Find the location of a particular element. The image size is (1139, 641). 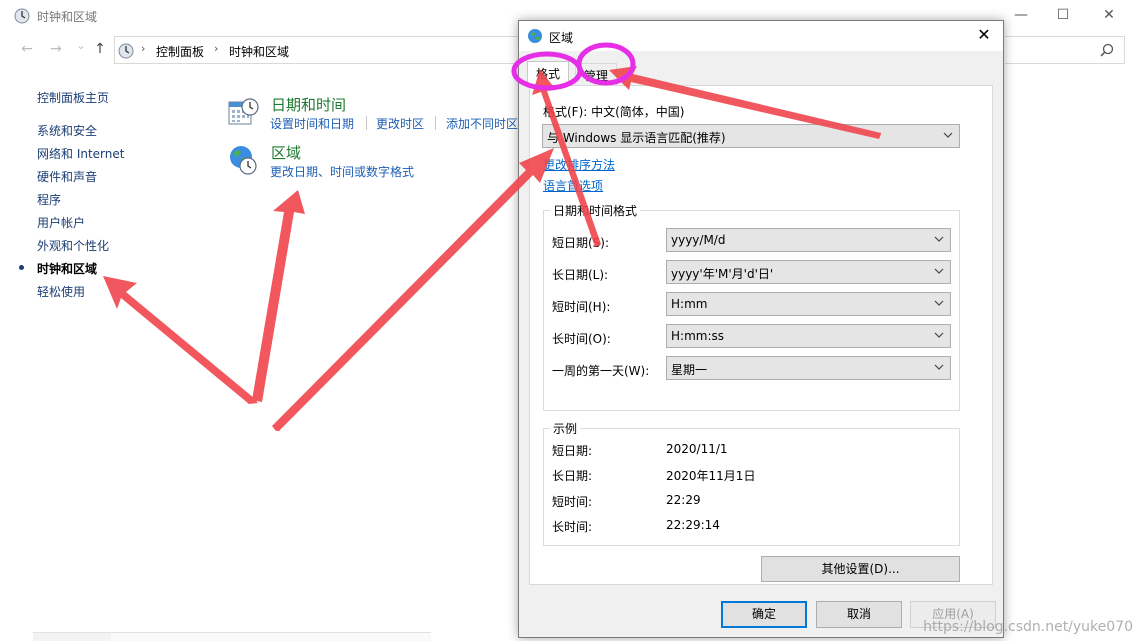

up-button: ↑ is located at coordinates (100, 49).